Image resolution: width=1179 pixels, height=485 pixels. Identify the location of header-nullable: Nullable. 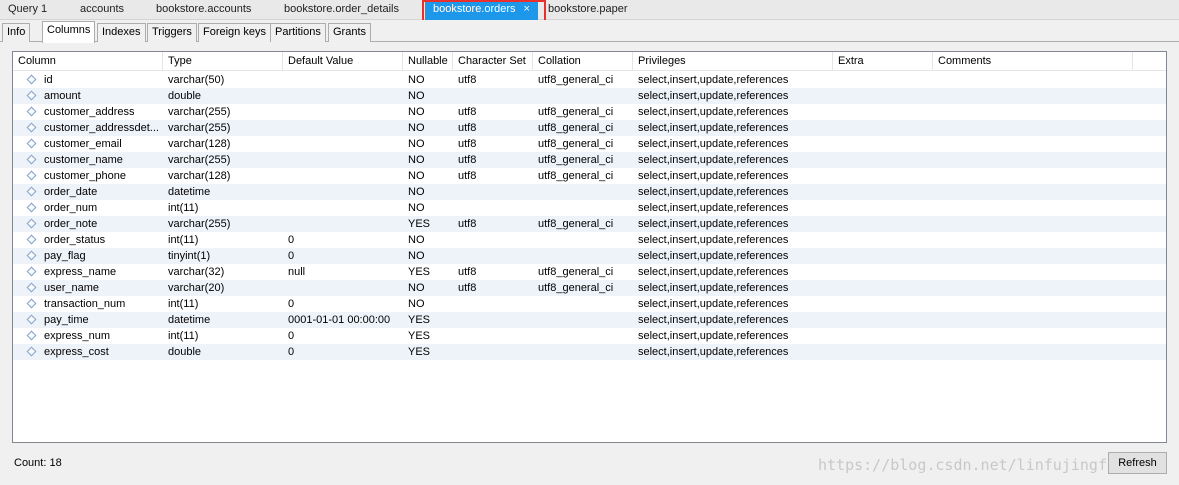
(428, 61).